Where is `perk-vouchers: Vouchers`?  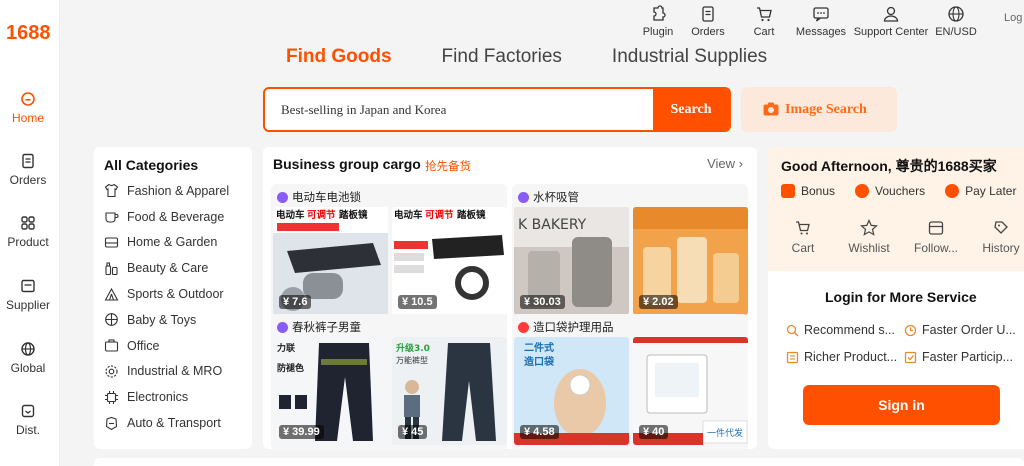
perk-vouchers: Vouchers is located at coordinates (890, 191).